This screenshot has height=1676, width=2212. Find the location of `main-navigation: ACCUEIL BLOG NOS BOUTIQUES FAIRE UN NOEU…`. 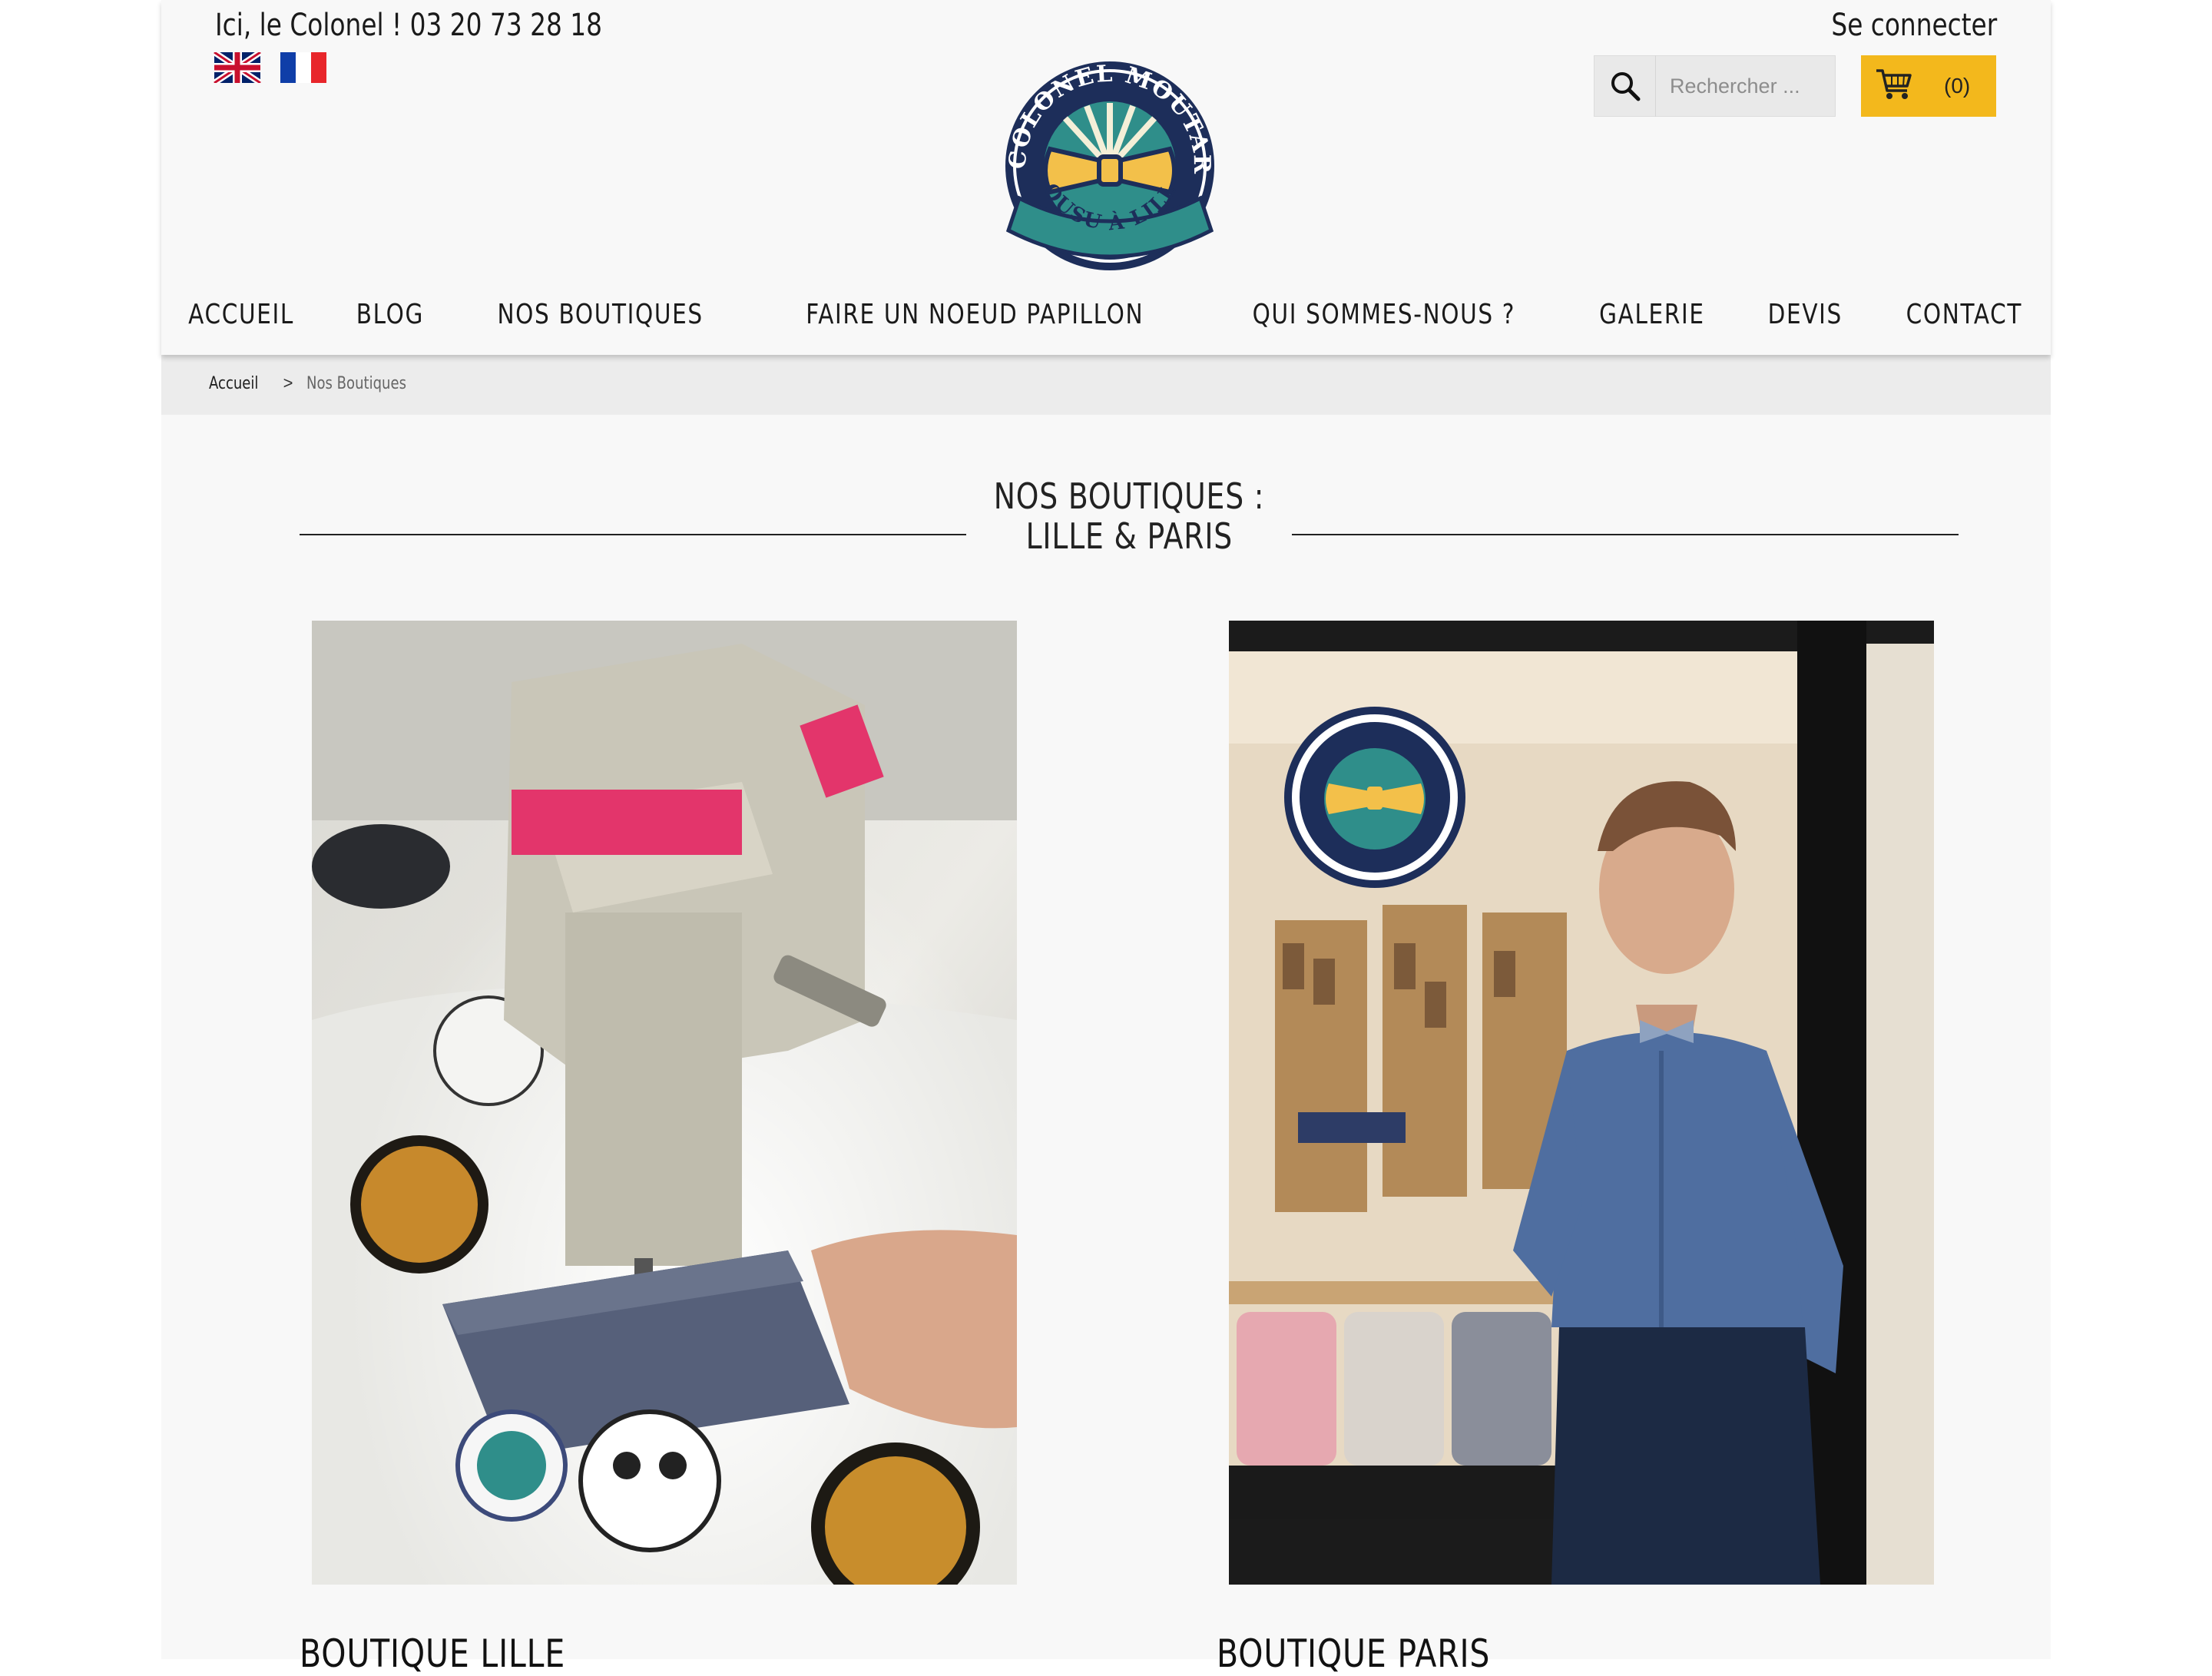

main-navigation: ACCUEIL BLOG NOS BOUTIQUES FAIRE UN NOEU… is located at coordinates (1106, 314).